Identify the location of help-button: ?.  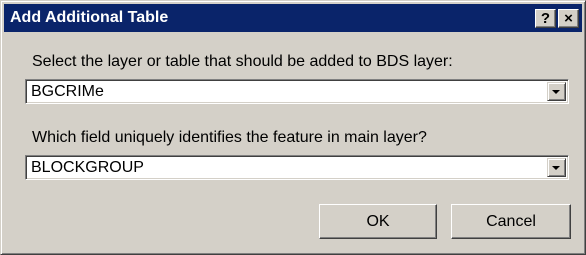
(545, 18).